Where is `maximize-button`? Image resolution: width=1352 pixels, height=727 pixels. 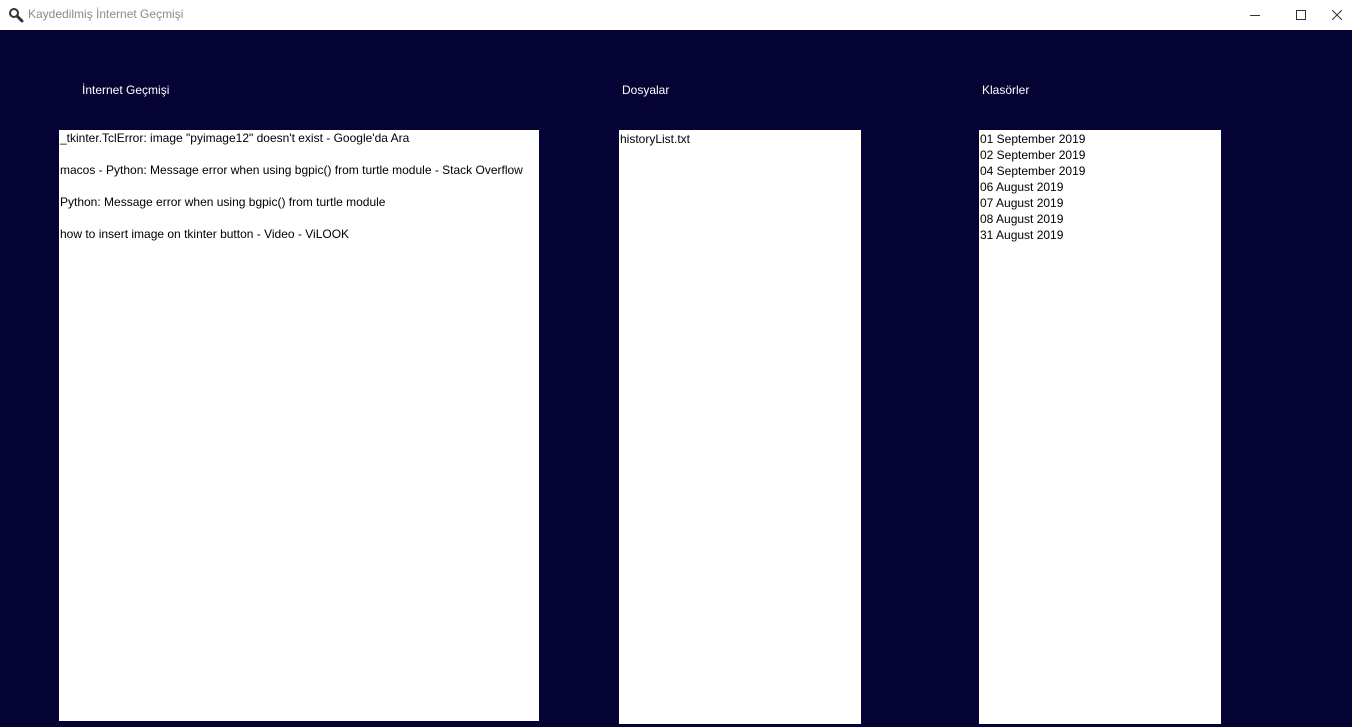 maximize-button is located at coordinates (1301, 15).